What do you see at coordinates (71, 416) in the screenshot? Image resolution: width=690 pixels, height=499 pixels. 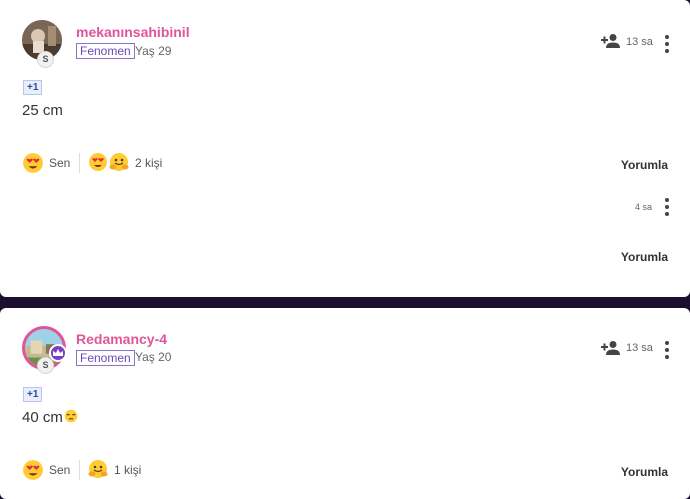 I see `unamused-emoji` at bounding box center [71, 416].